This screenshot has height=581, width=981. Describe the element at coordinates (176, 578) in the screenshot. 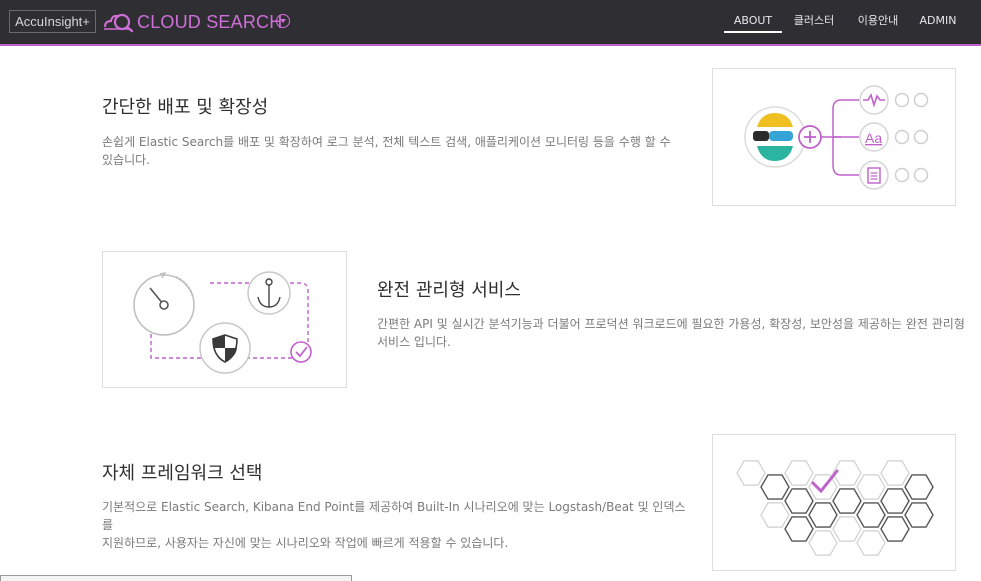

I see `bottom-window-edge` at that location.